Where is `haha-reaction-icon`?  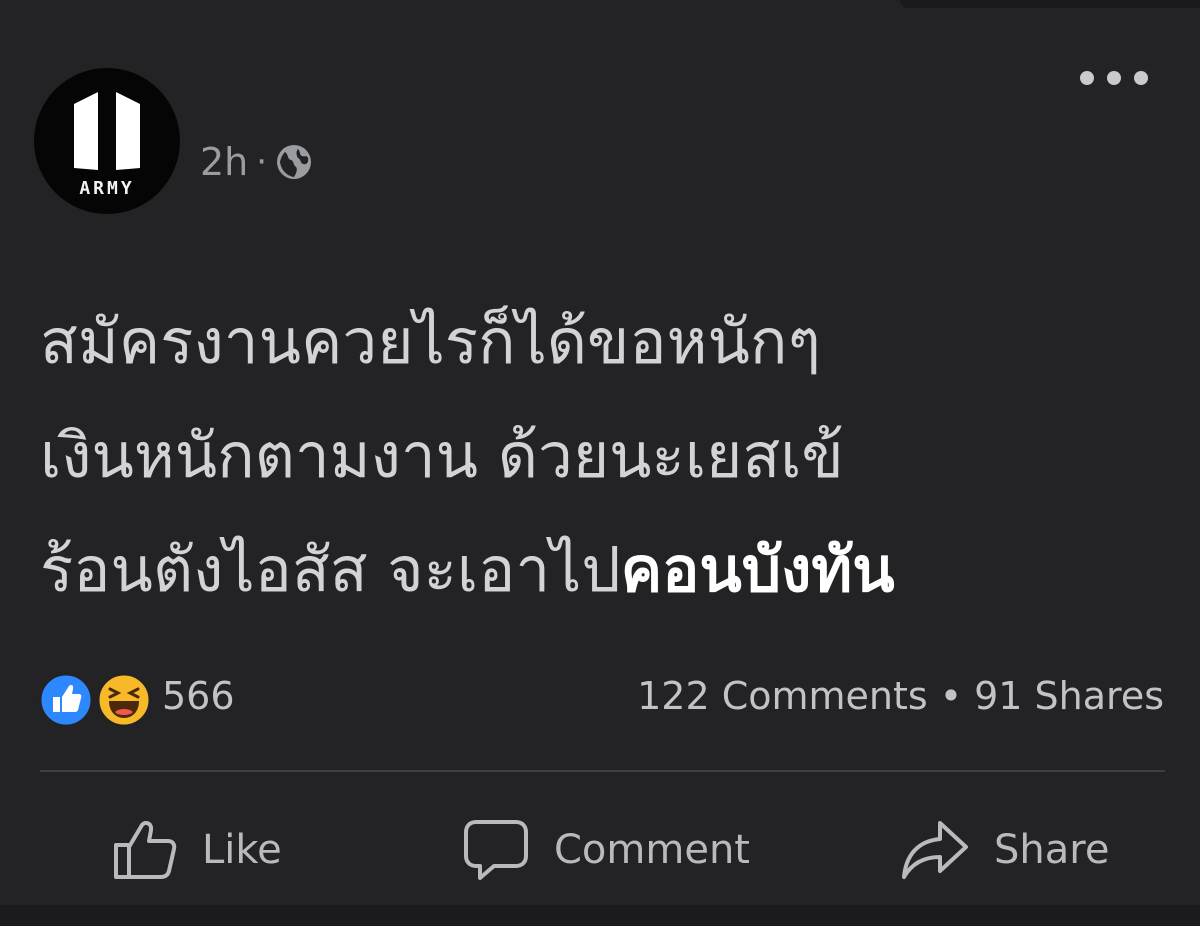 haha-reaction-icon is located at coordinates (124, 700).